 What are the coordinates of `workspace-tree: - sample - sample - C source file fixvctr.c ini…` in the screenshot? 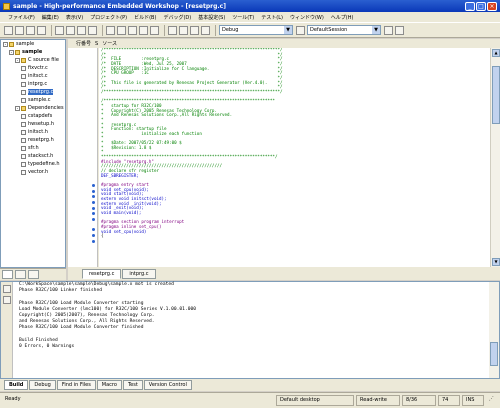 It's located at (33, 153).